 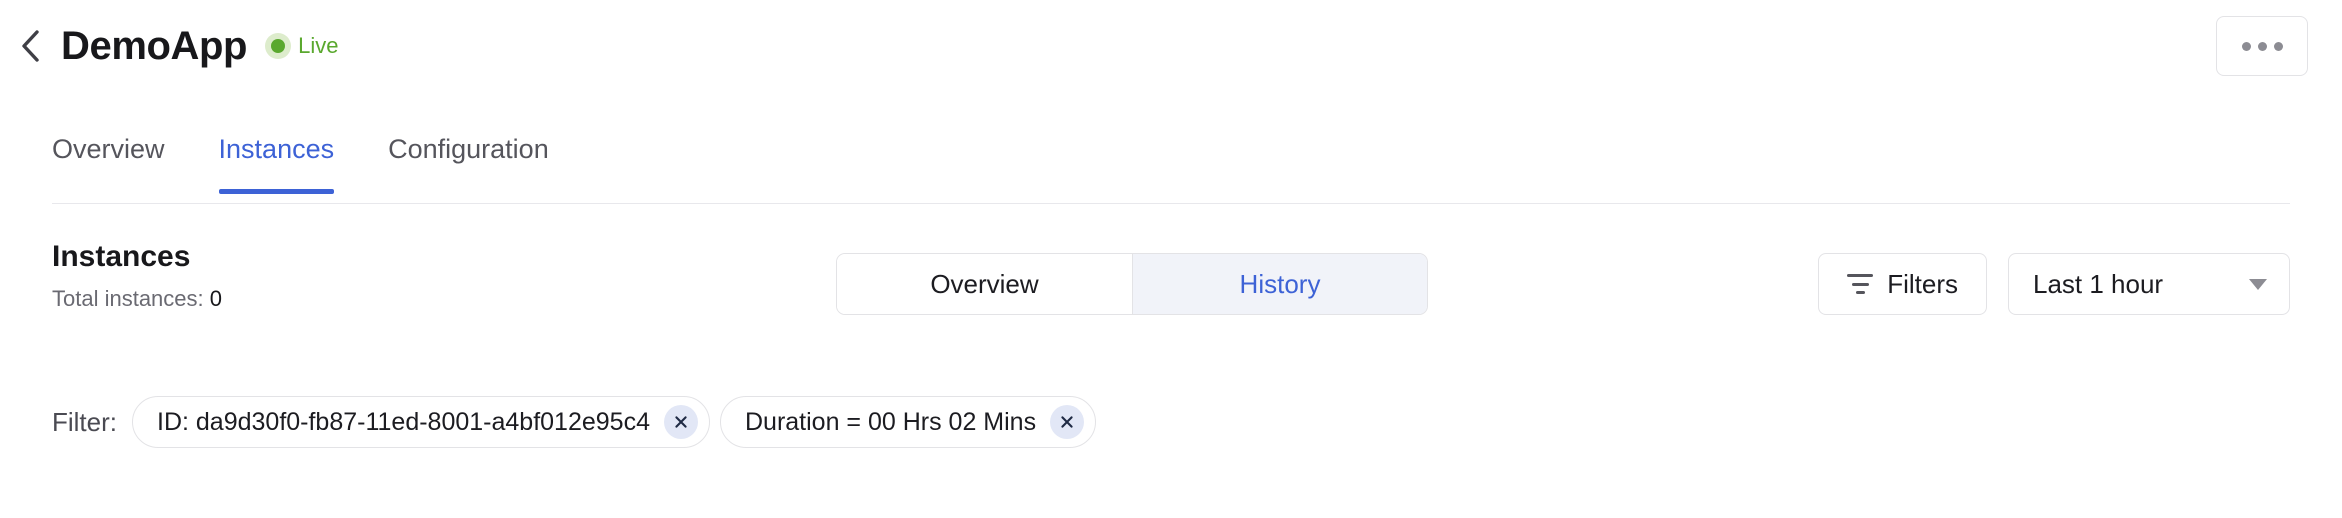 What do you see at coordinates (2258, 284) in the screenshot?
I see `chevron-down-icon` at bounding box center [2258, 284].